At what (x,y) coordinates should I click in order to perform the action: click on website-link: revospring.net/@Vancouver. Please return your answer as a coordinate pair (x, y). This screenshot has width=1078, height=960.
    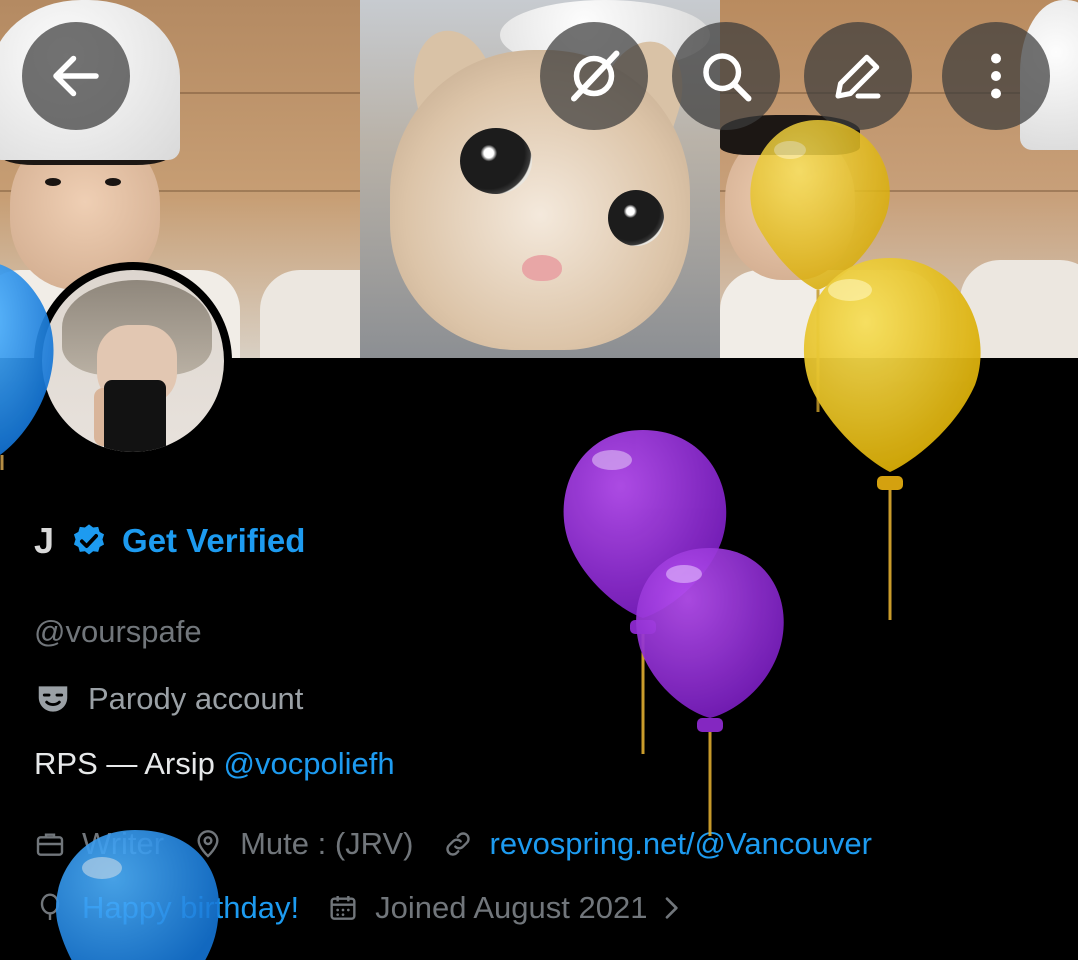
    Looking at the image, I should click on (681, 844).